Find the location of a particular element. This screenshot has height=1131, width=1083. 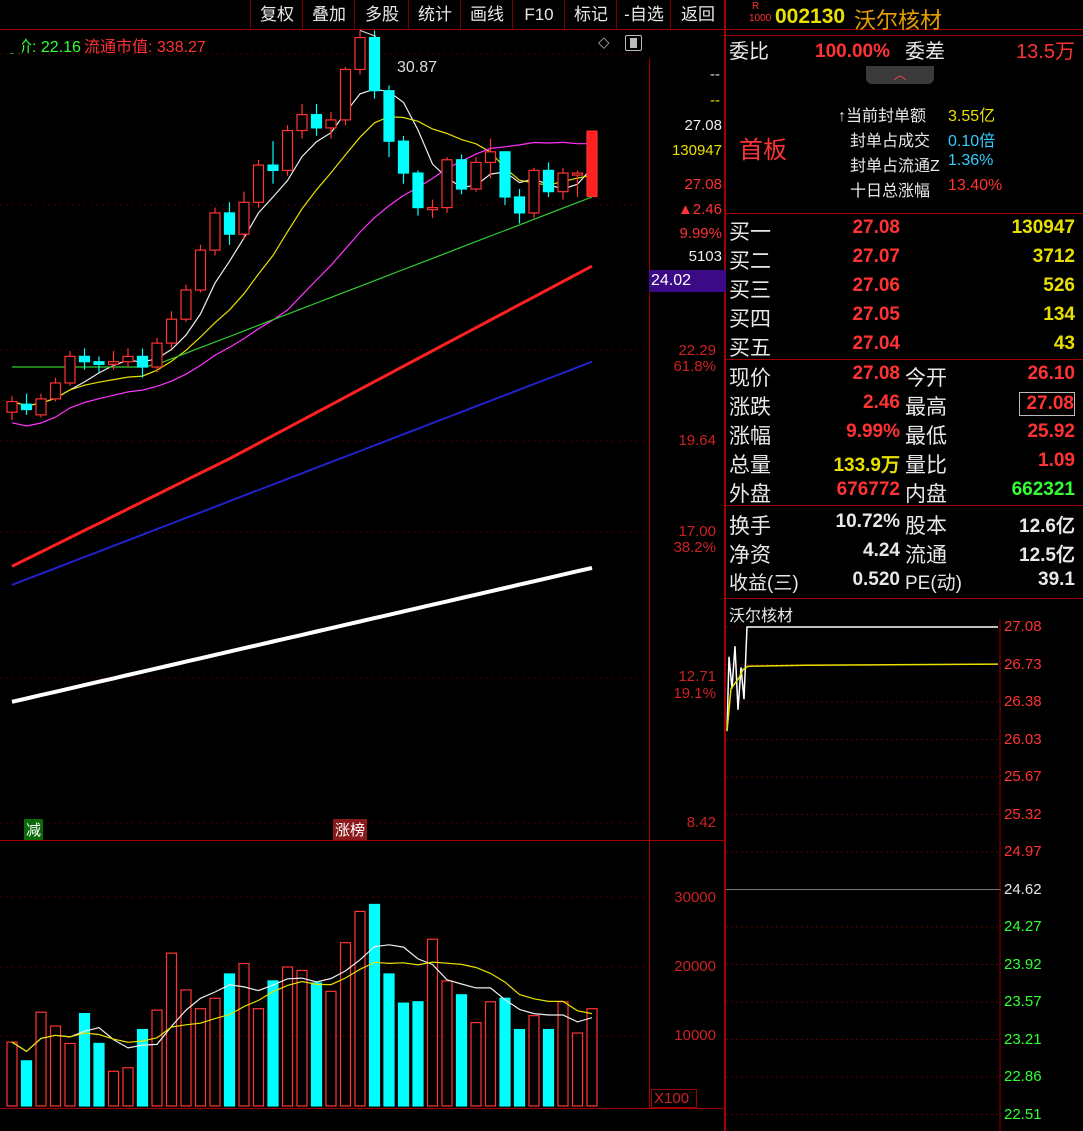

order-diff-label: 委差 is located at coordinates (925, 52).